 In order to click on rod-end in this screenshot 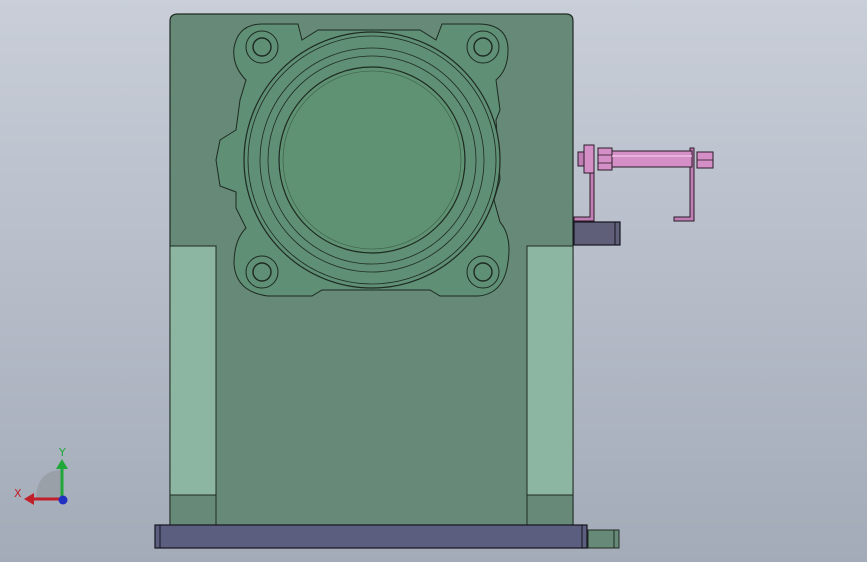, I will do `click(581, 159)`.